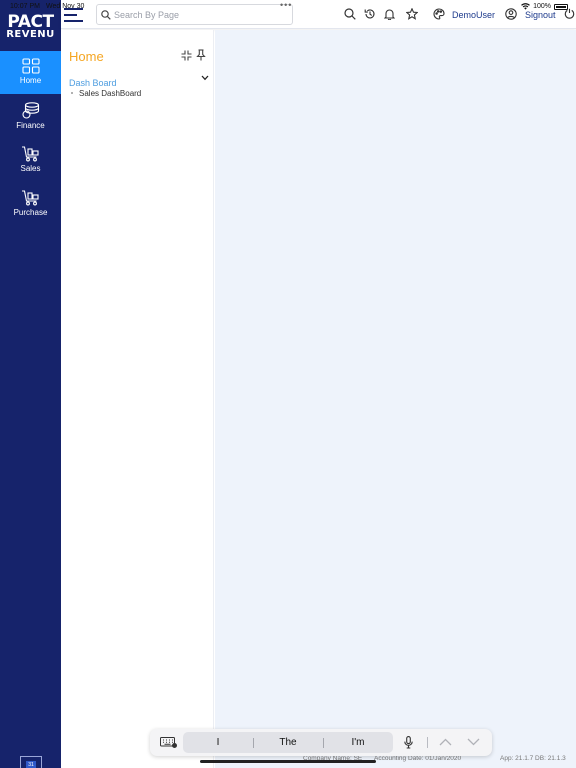 This screenshot has height=768, width=576. What do you see at coordinates (561, 6) in the screenshot?
I see `battery-icon` at bounding box center [561, 6].